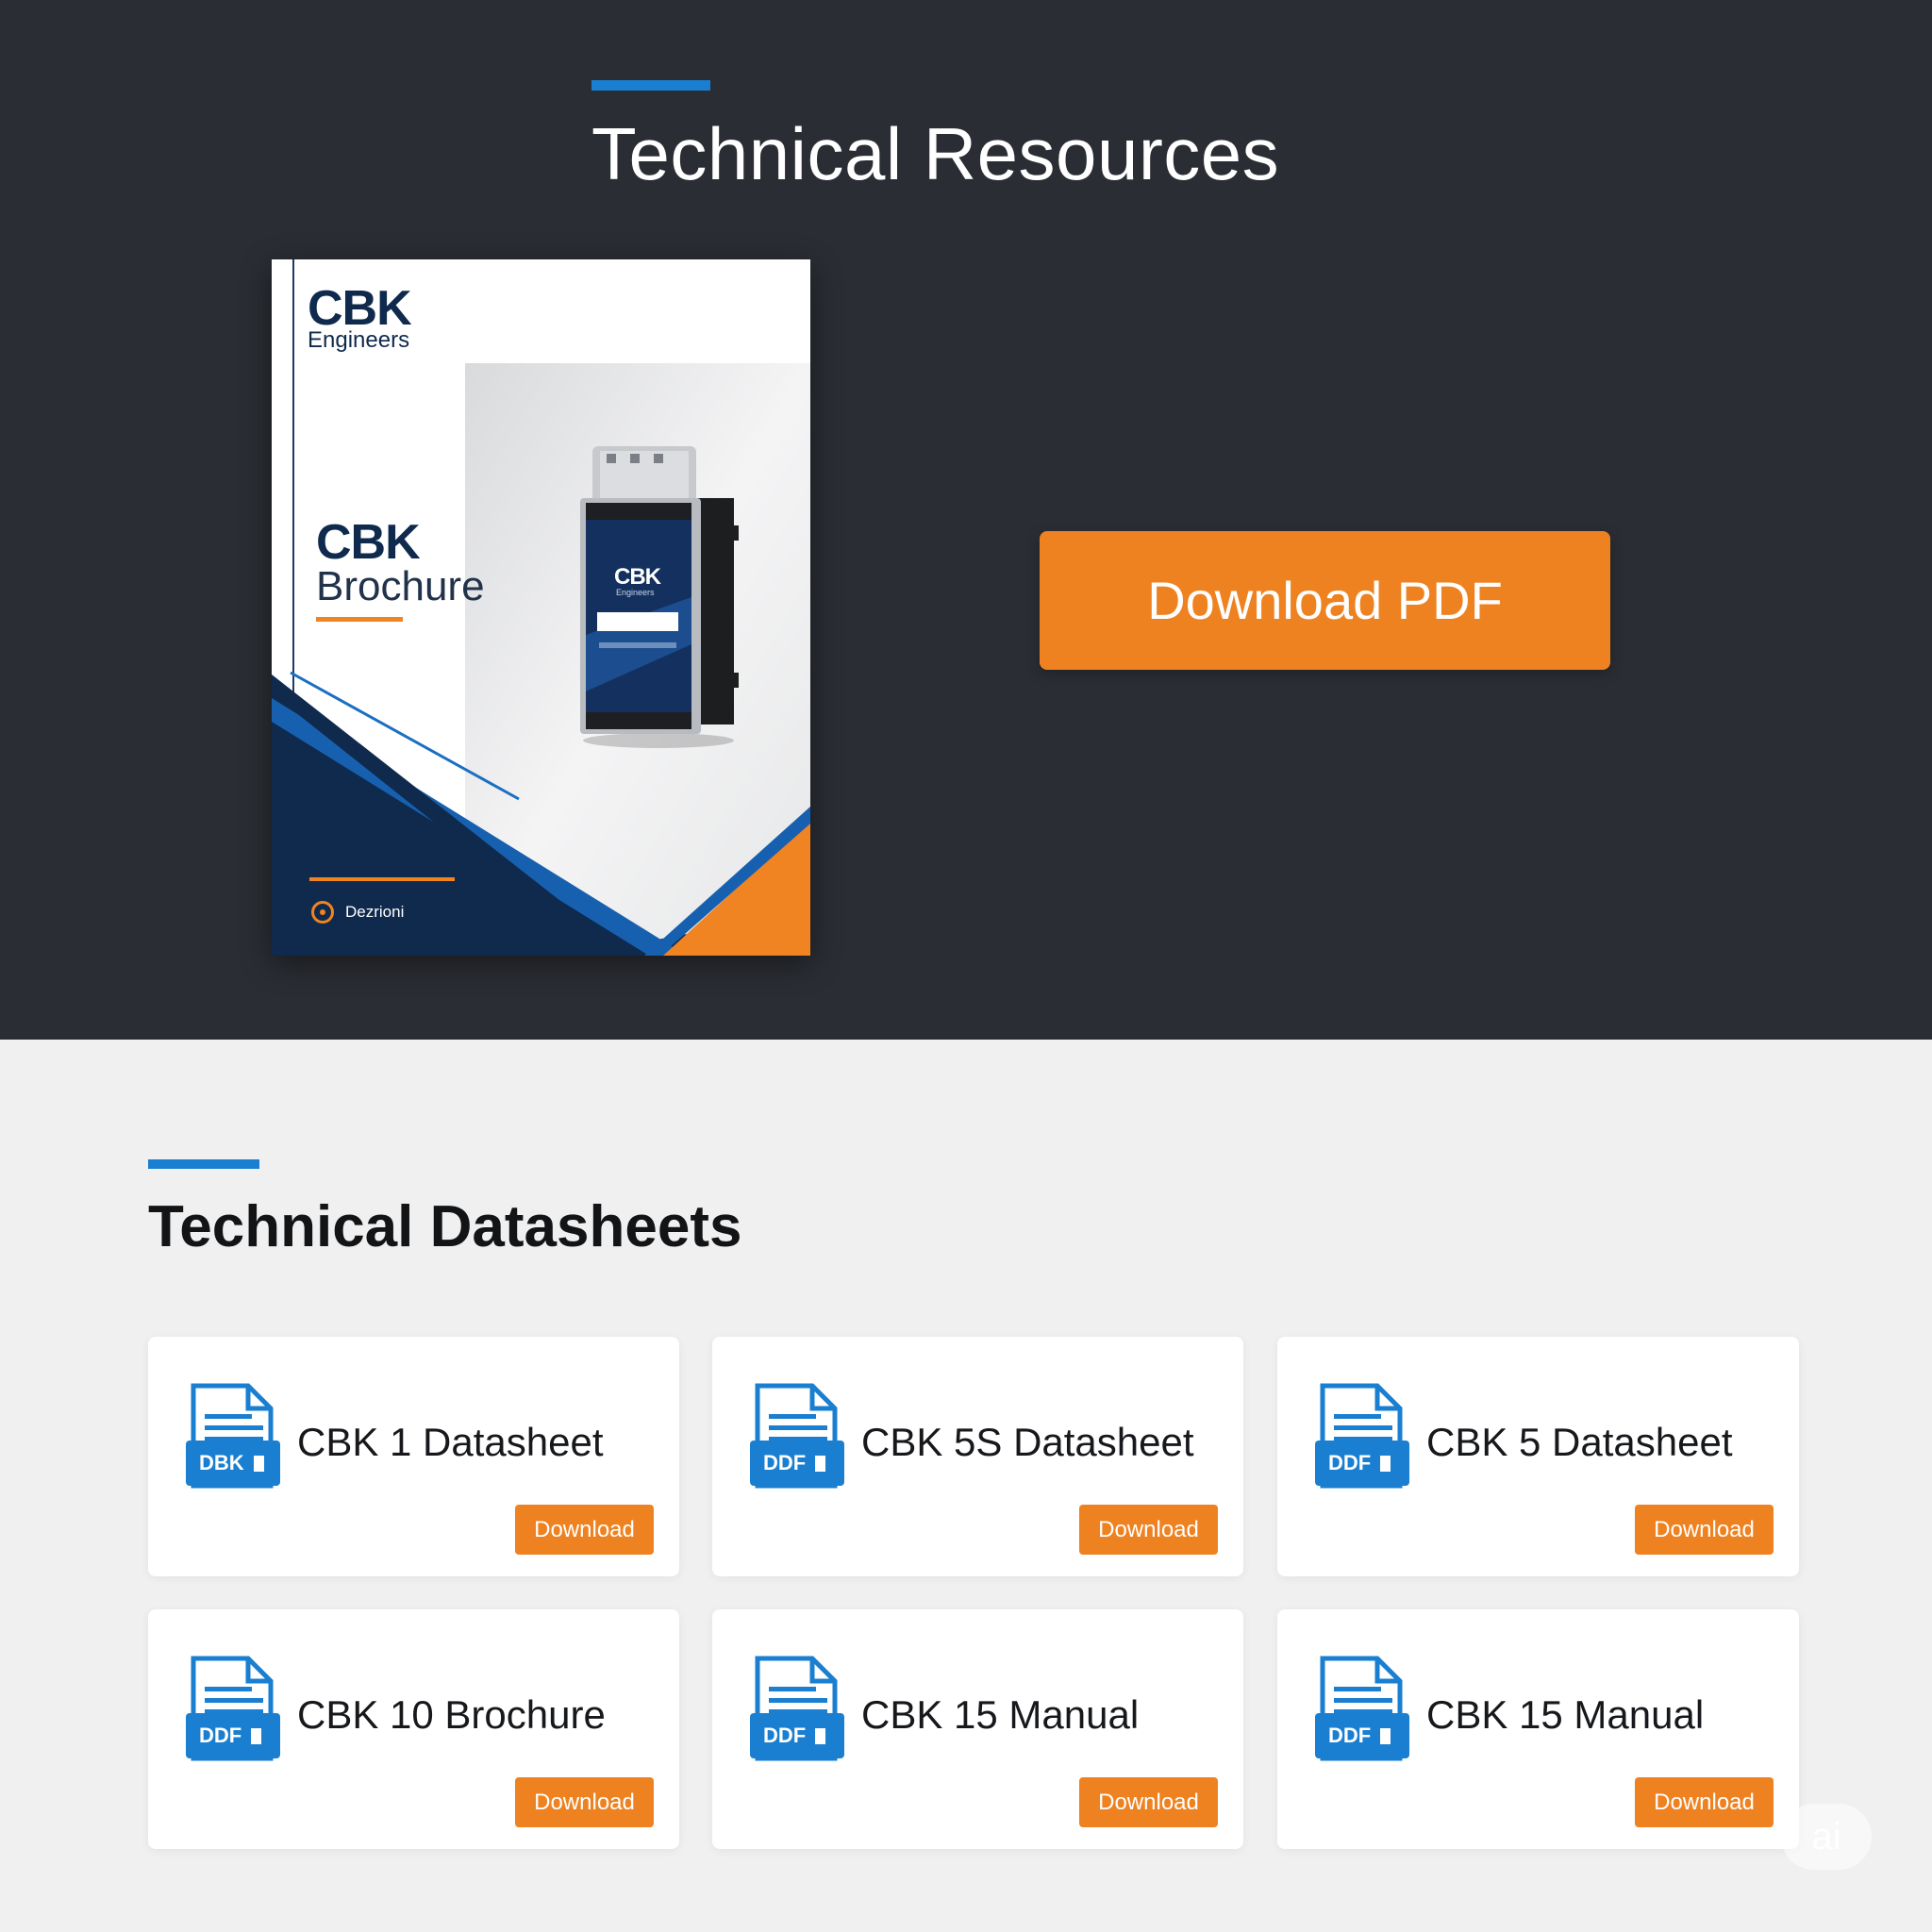 This screenshot has height=1932, width=1932. What do you see at coordinates (323, 913) in the screenshot?
I see `target-icon` at bounding box center [323, 913].